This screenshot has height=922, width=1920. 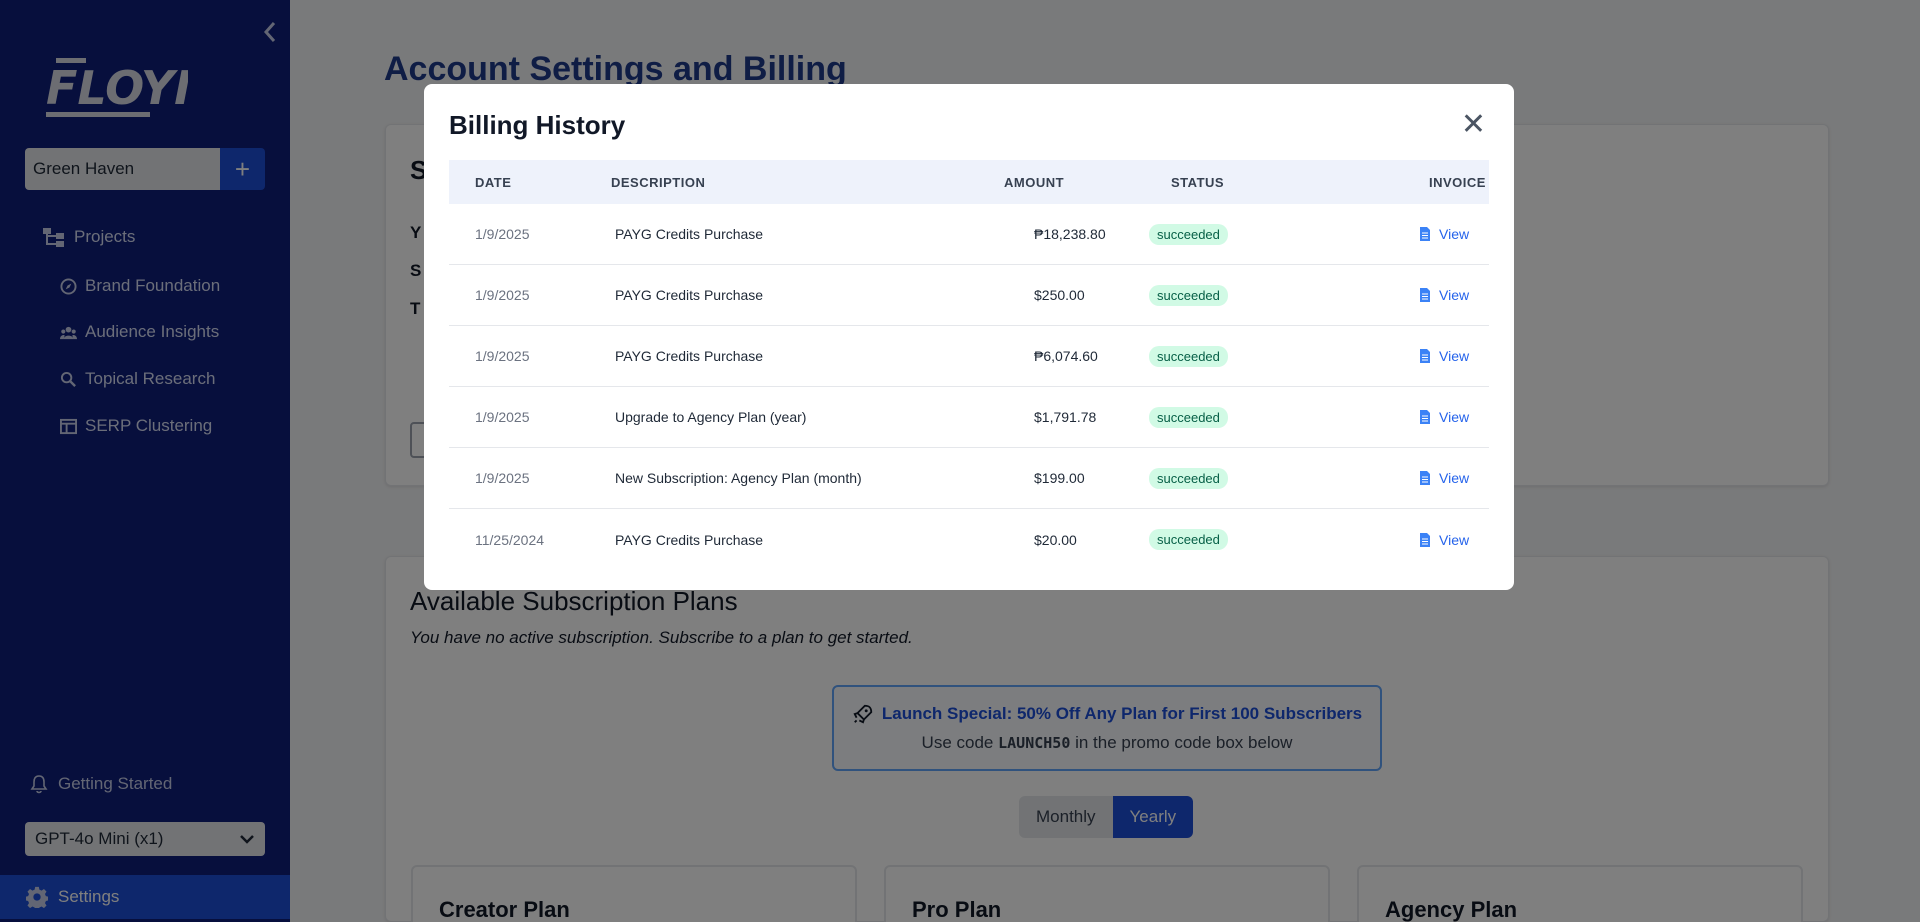 I want to click on row-amount: $250.00, so click(x=1059, y=295).